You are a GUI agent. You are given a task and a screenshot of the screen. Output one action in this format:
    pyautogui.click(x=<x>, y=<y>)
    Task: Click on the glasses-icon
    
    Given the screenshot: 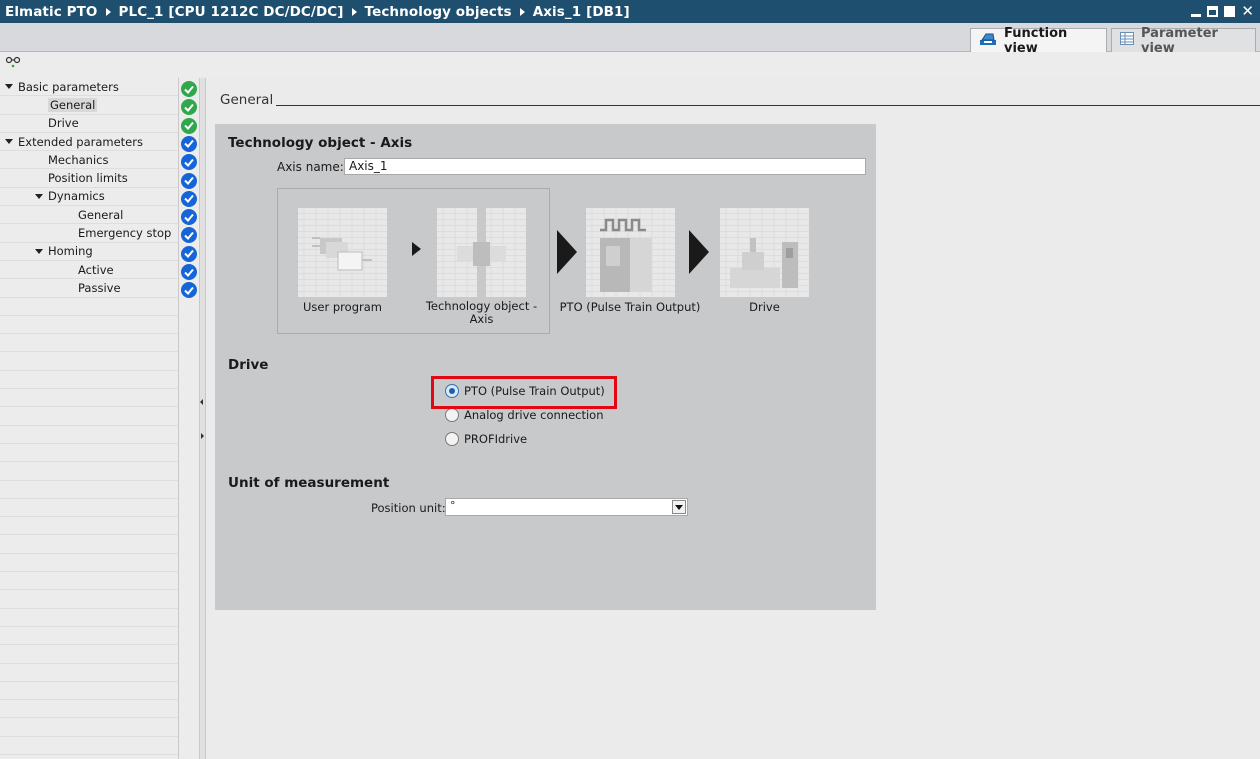 What is the action you would take?
    pyautogui.click(x=13, y=63)
    